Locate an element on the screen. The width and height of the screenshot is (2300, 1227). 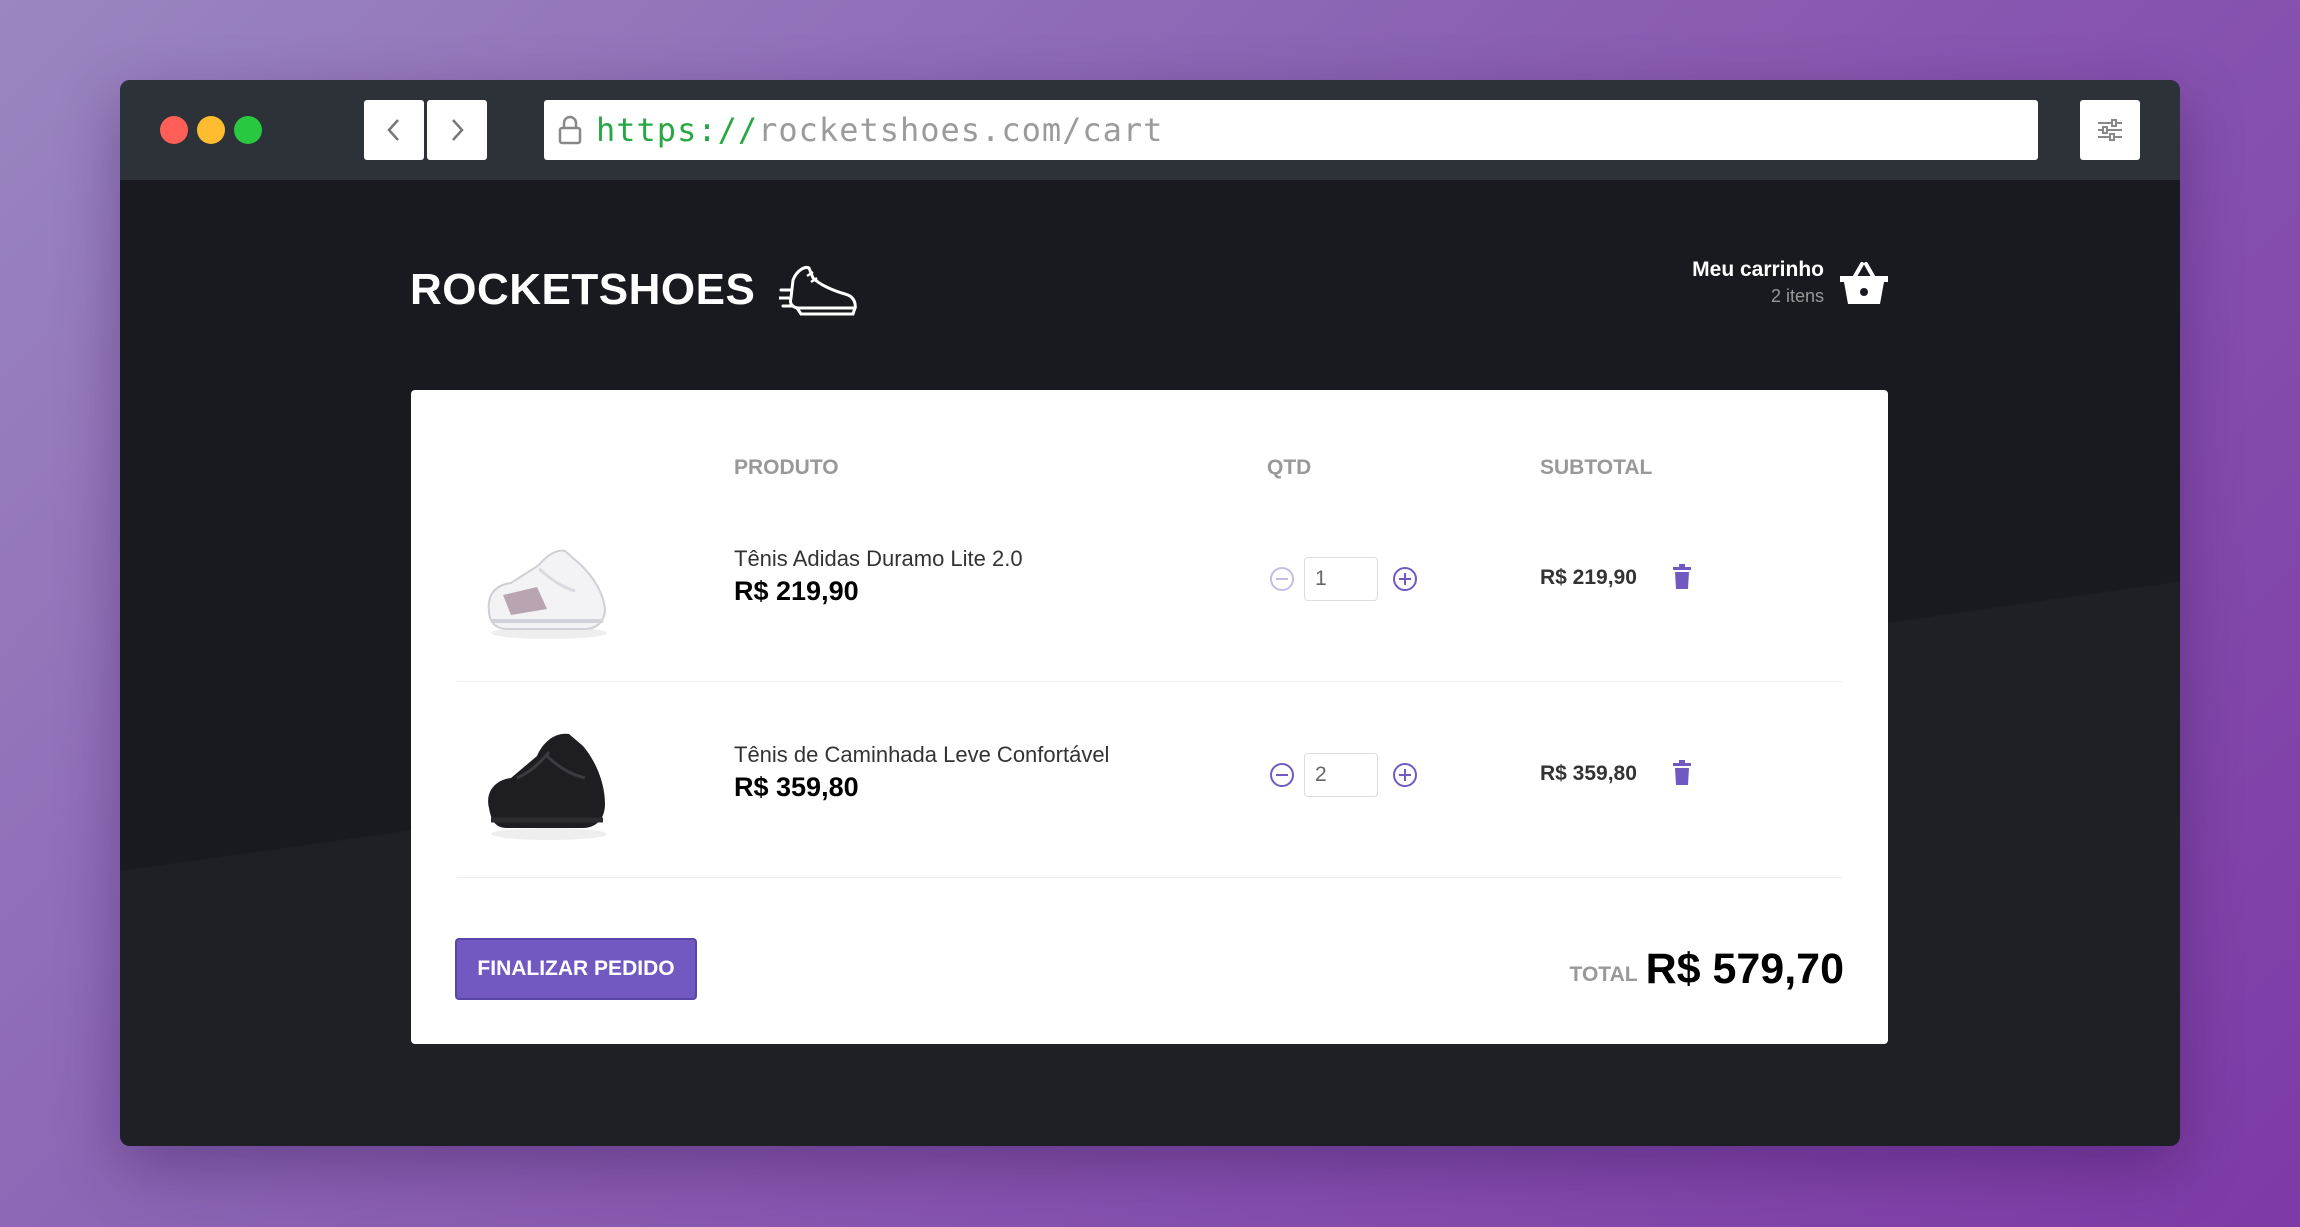
checkout-button: FINALIZAR PEDIDO is located at coordinates (576, 969).